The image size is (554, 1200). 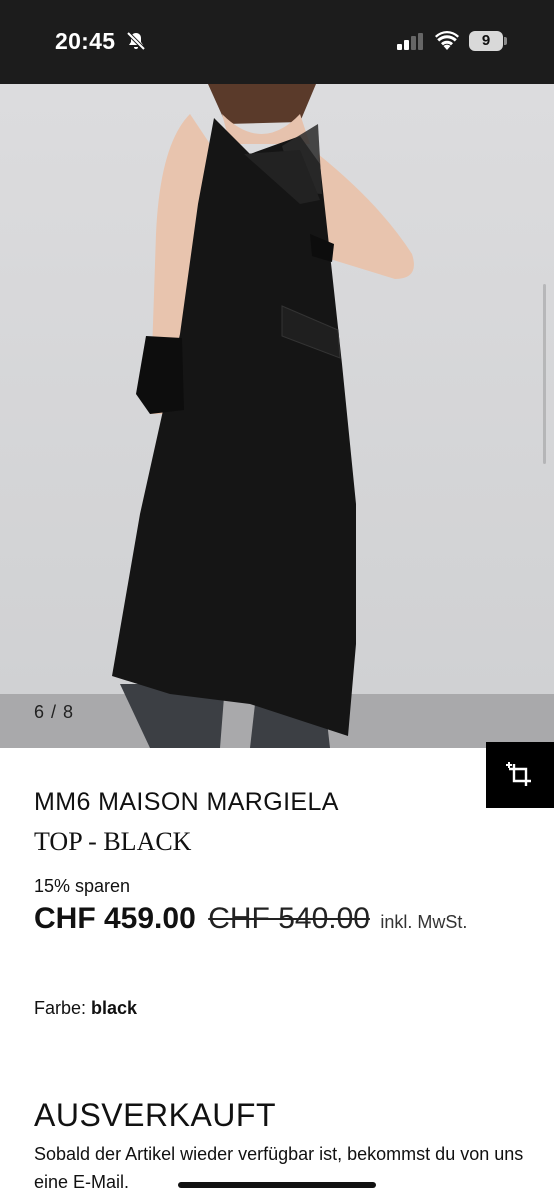 I want to click on status-time: 20:45, so click(x=85, y=41).